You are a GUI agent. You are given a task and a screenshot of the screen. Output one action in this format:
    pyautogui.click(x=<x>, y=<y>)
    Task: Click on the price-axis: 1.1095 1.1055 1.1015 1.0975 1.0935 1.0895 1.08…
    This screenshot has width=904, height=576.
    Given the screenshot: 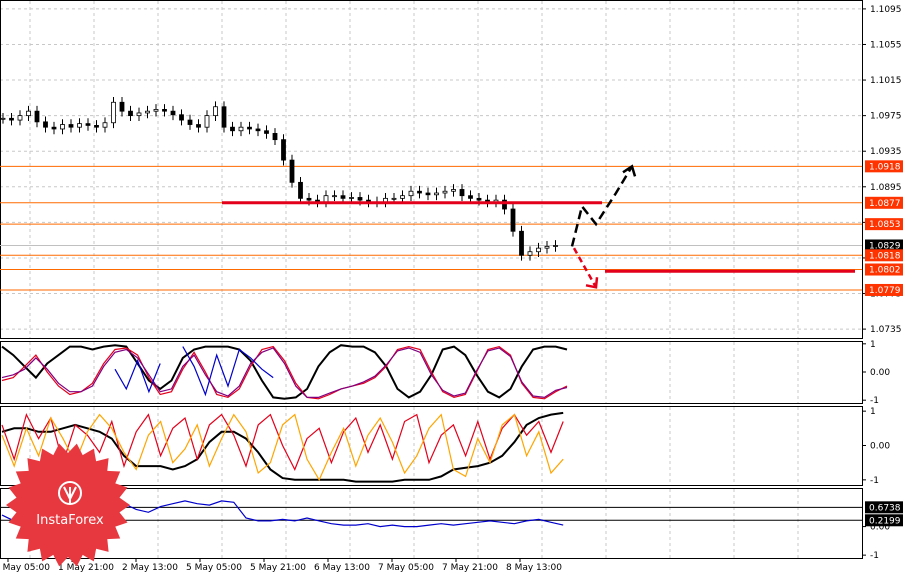 What is the action you would take?
    pyautogui.click(x=882, y=283)
    